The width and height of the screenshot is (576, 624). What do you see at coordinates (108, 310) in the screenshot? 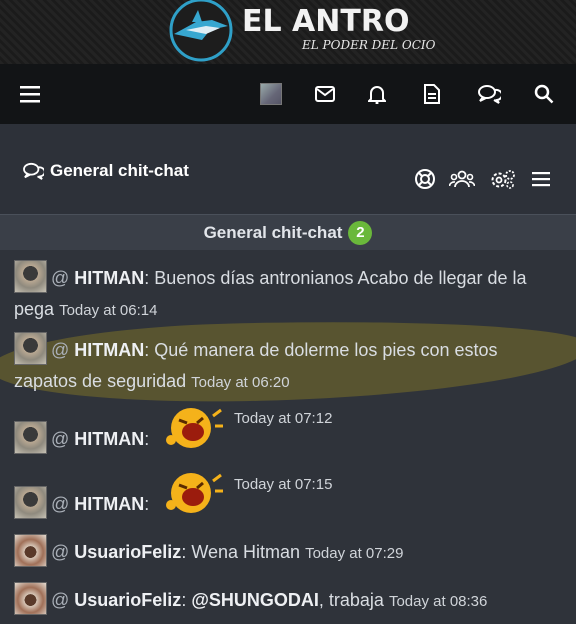
I see `message-time: Today at 06:14` at bounding box center [108, 310].